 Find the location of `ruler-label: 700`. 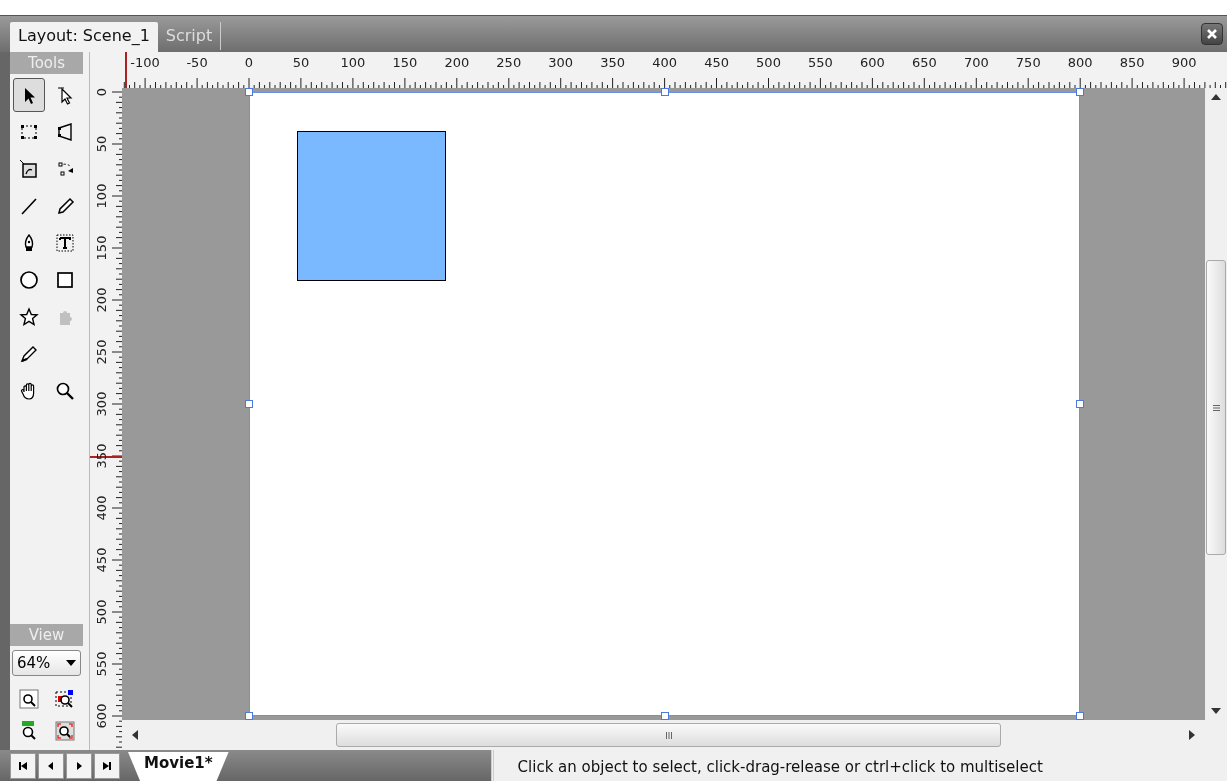

ruler-label: 700 is located at coordinates (976, 62).